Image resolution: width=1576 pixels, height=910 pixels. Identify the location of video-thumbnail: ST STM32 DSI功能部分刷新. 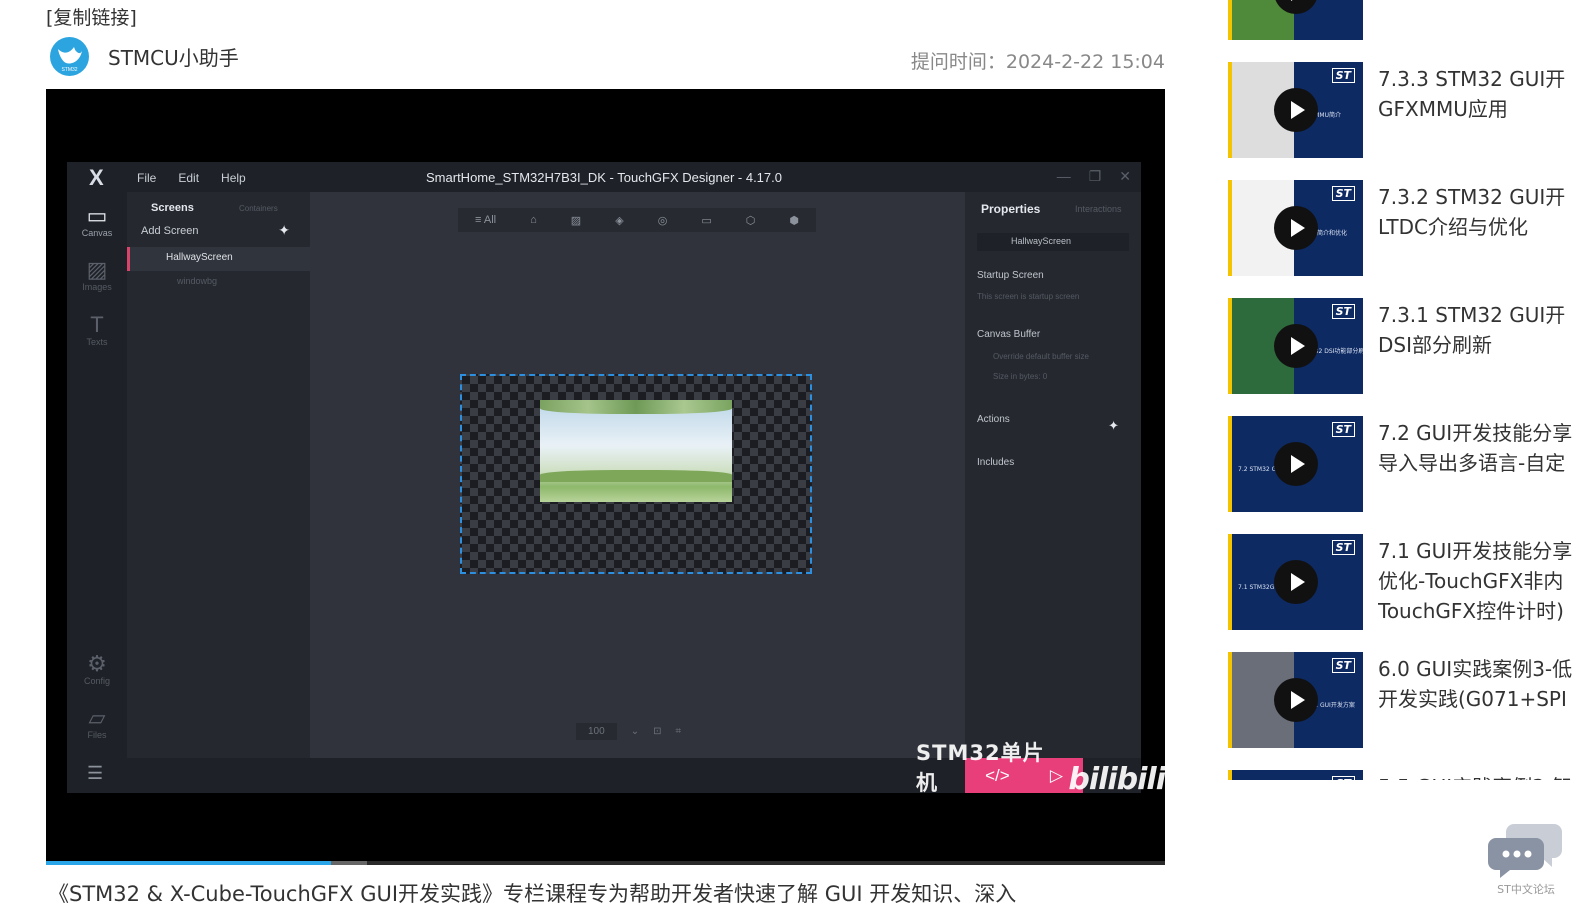
(1295, 346).